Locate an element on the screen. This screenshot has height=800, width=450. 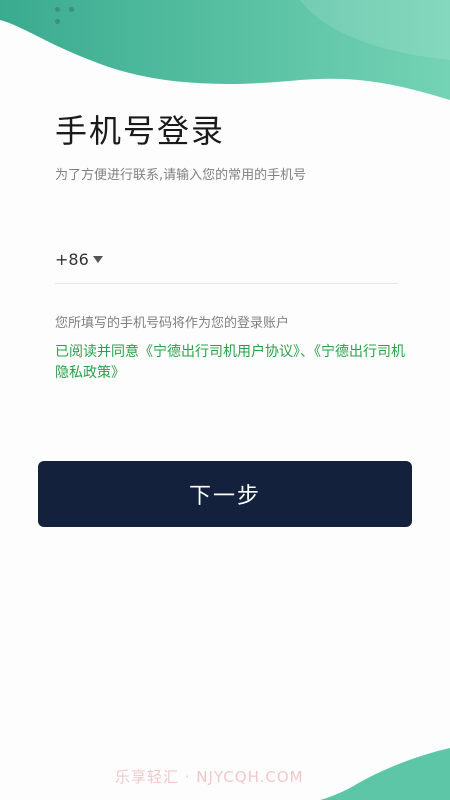
top-wave-decoration is located at coordinates (225, 50).